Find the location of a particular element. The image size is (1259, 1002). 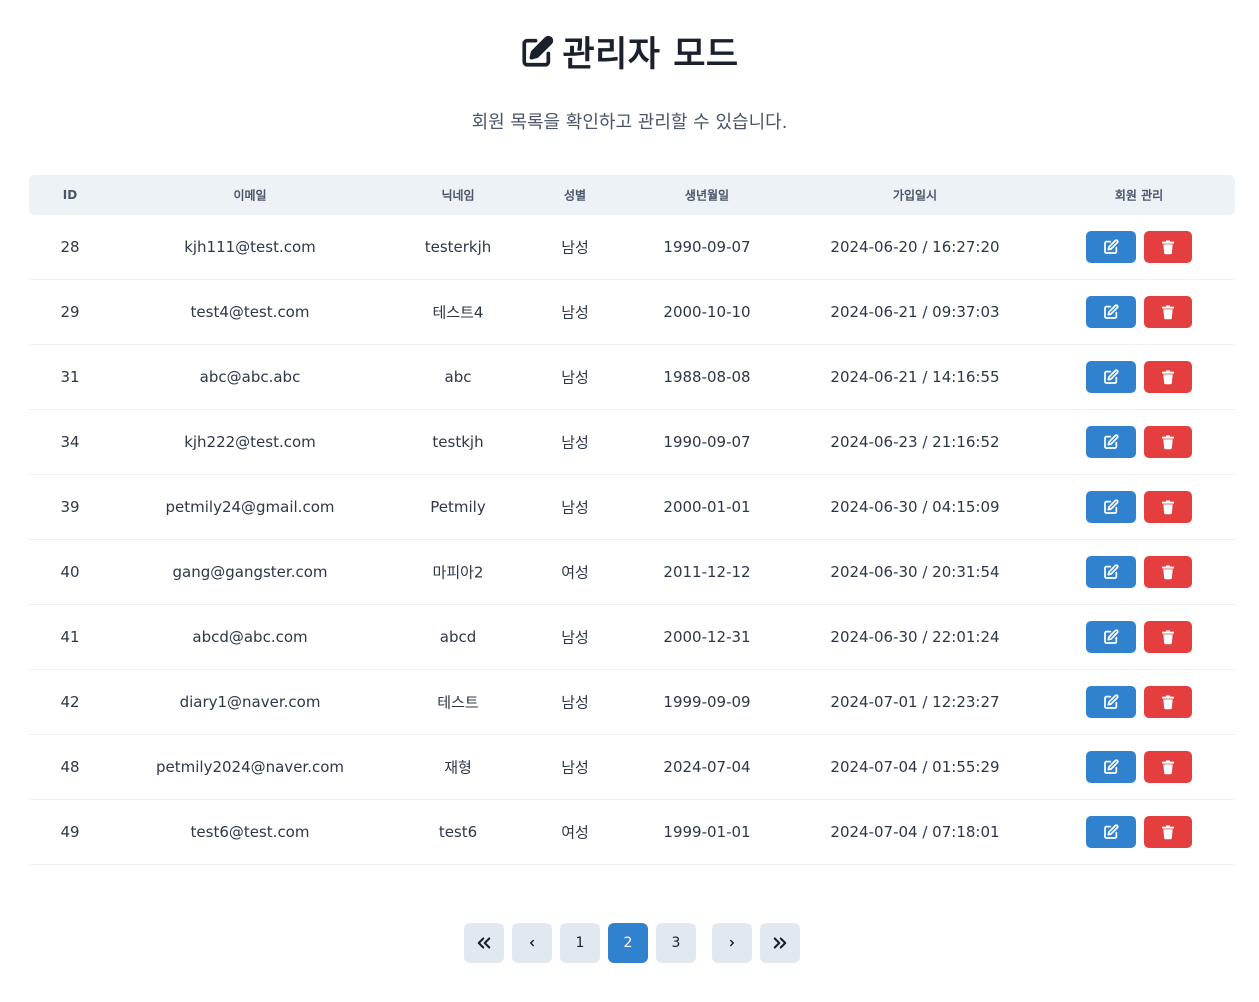

cell-joined: 2024-06-30 / 22:01:24 is located at coordinates (915, 637).